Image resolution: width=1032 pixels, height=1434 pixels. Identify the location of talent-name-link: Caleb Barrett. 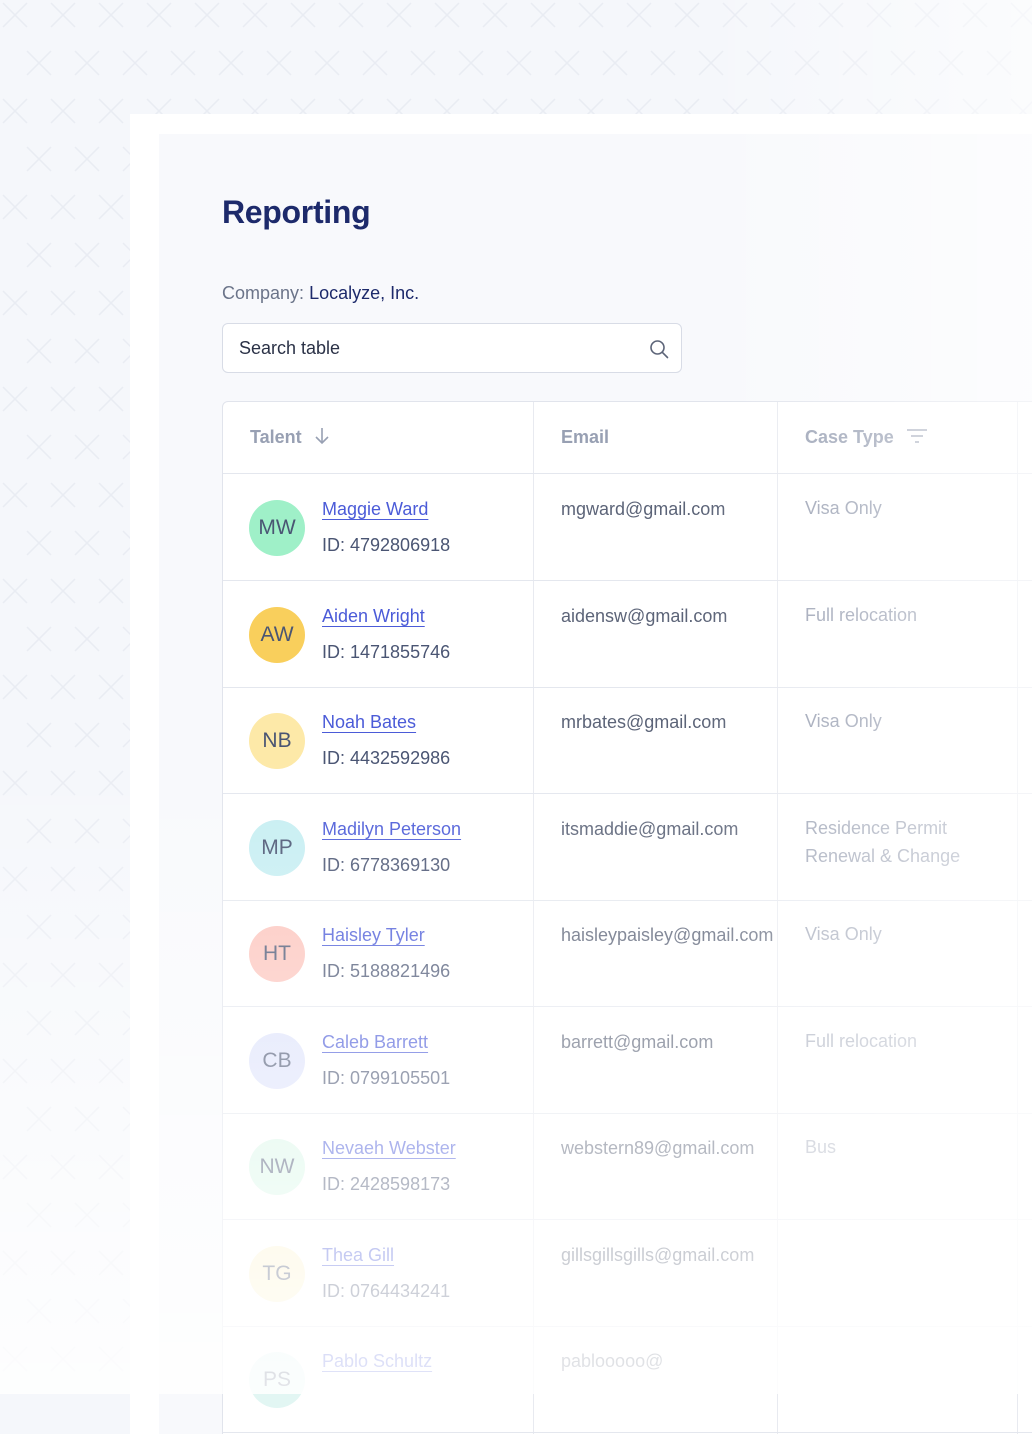
(375, 1042).